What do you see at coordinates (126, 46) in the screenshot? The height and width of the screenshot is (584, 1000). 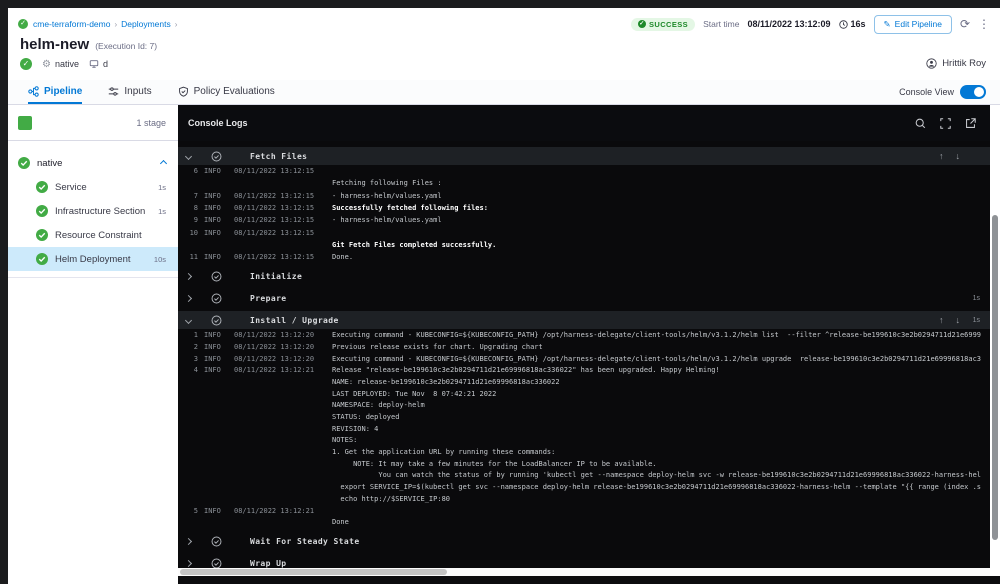 I see `execution-id: (Execution Id: 7)` at bounding box center [126, 46].